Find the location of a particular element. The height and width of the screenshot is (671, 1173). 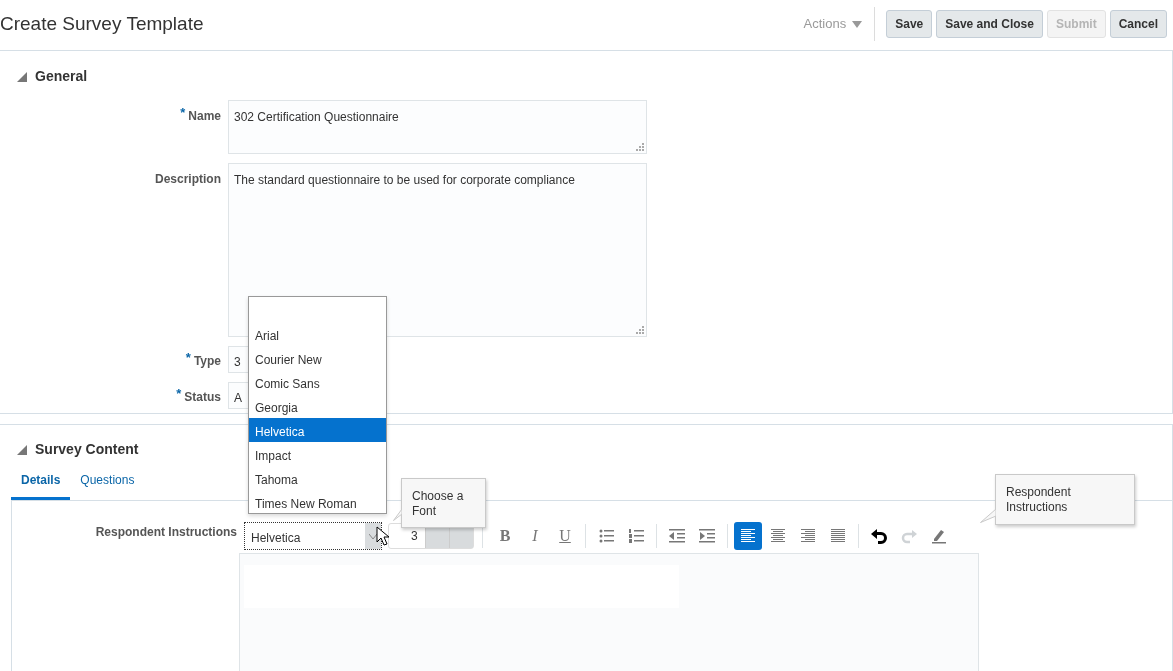

font-select: Helvetica is located at coordinates (313, 536).